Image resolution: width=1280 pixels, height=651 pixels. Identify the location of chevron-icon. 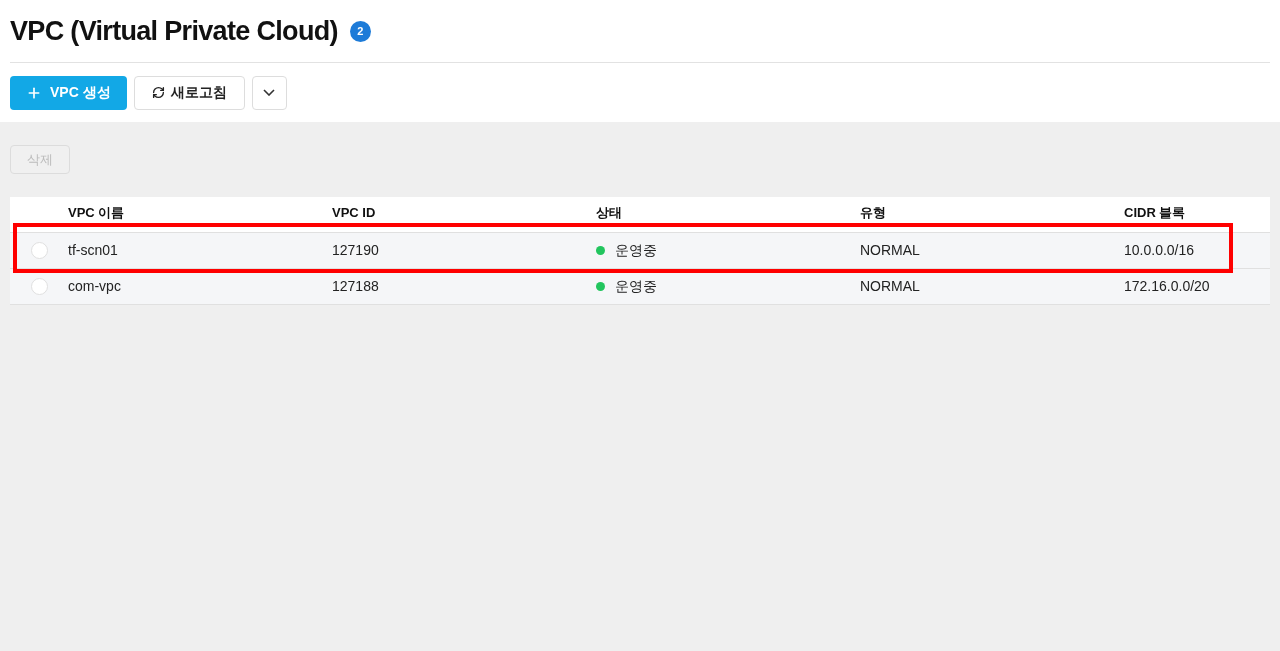
(269, 92).